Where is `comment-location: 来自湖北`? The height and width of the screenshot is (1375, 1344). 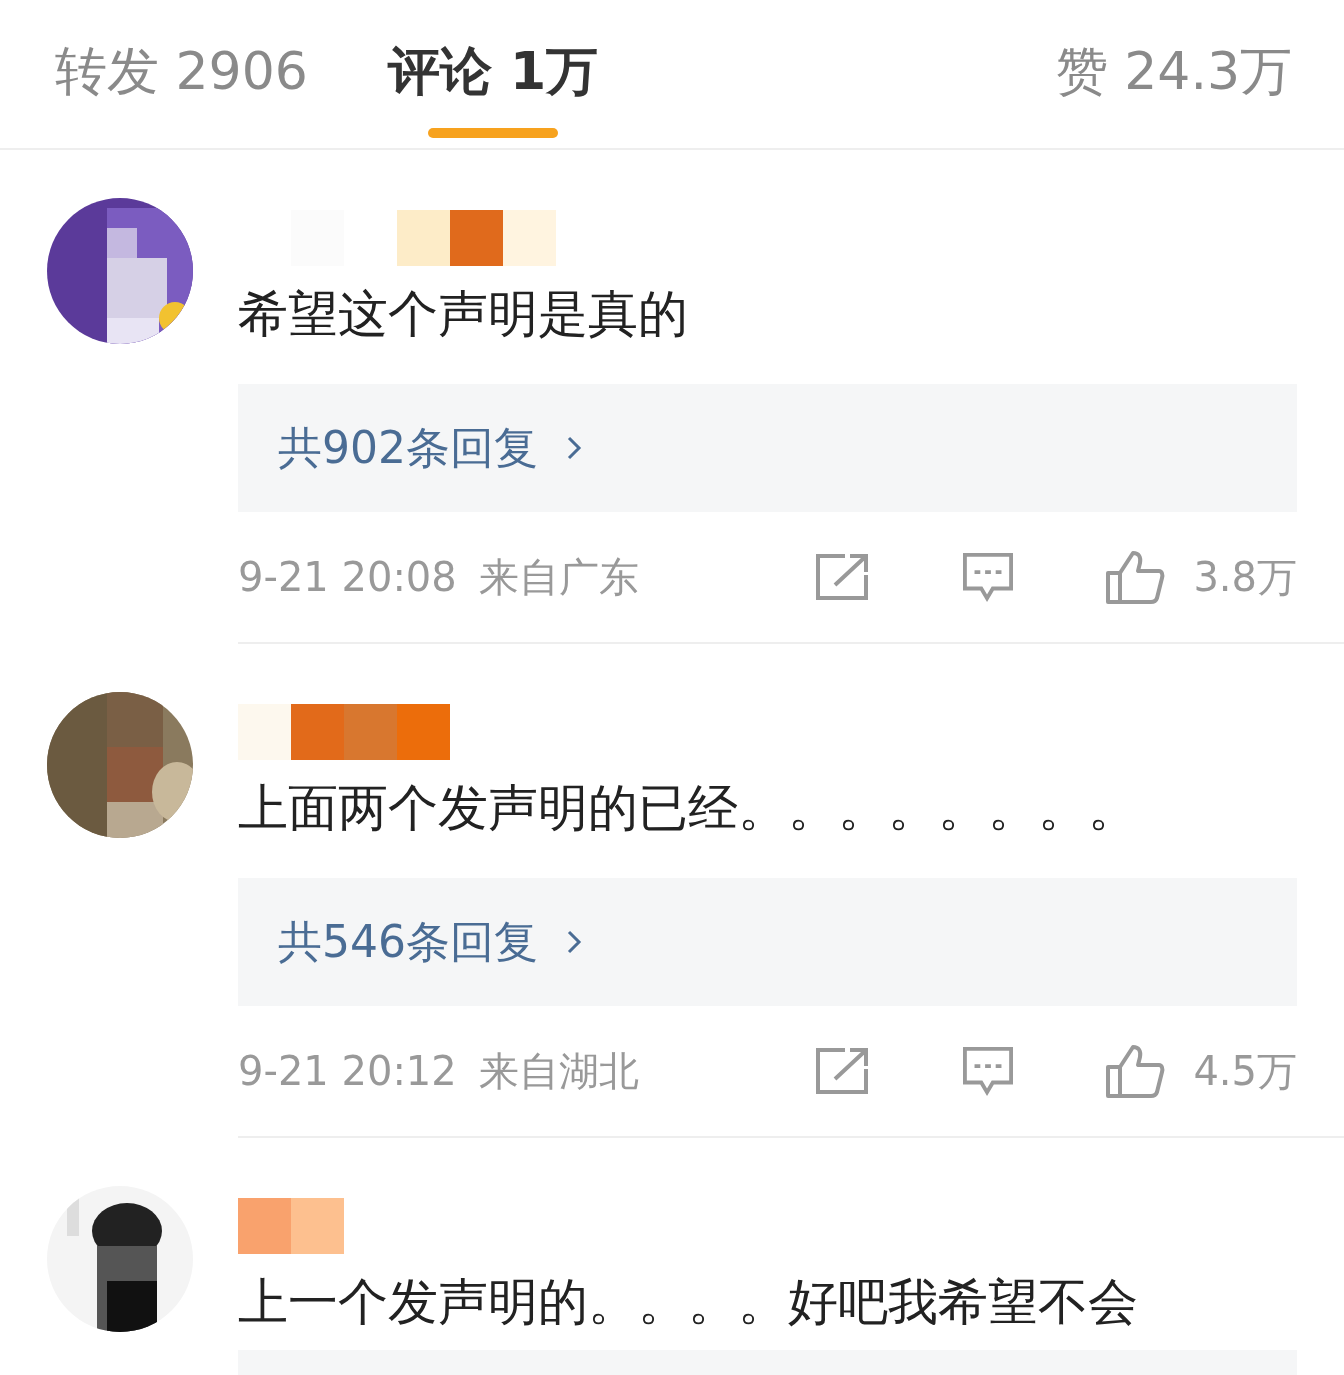
comment-location: 来自湖北 is located at coordinates (558, 1071).